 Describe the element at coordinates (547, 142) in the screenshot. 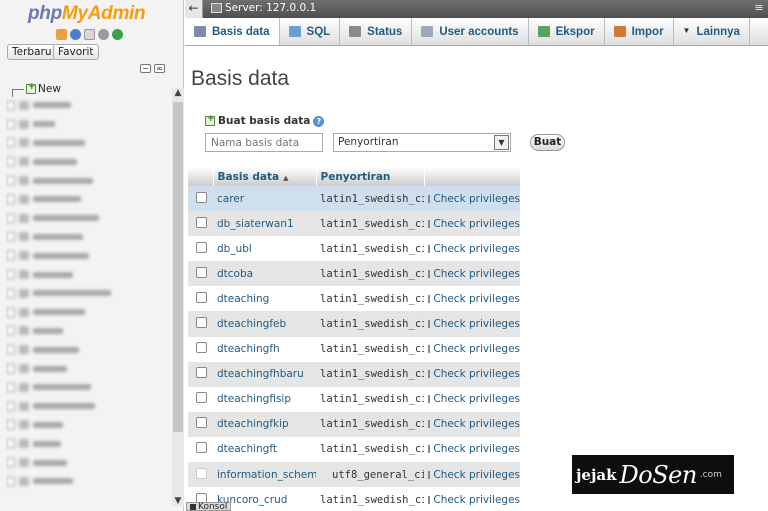

I see `create-button: Buat` at that location.